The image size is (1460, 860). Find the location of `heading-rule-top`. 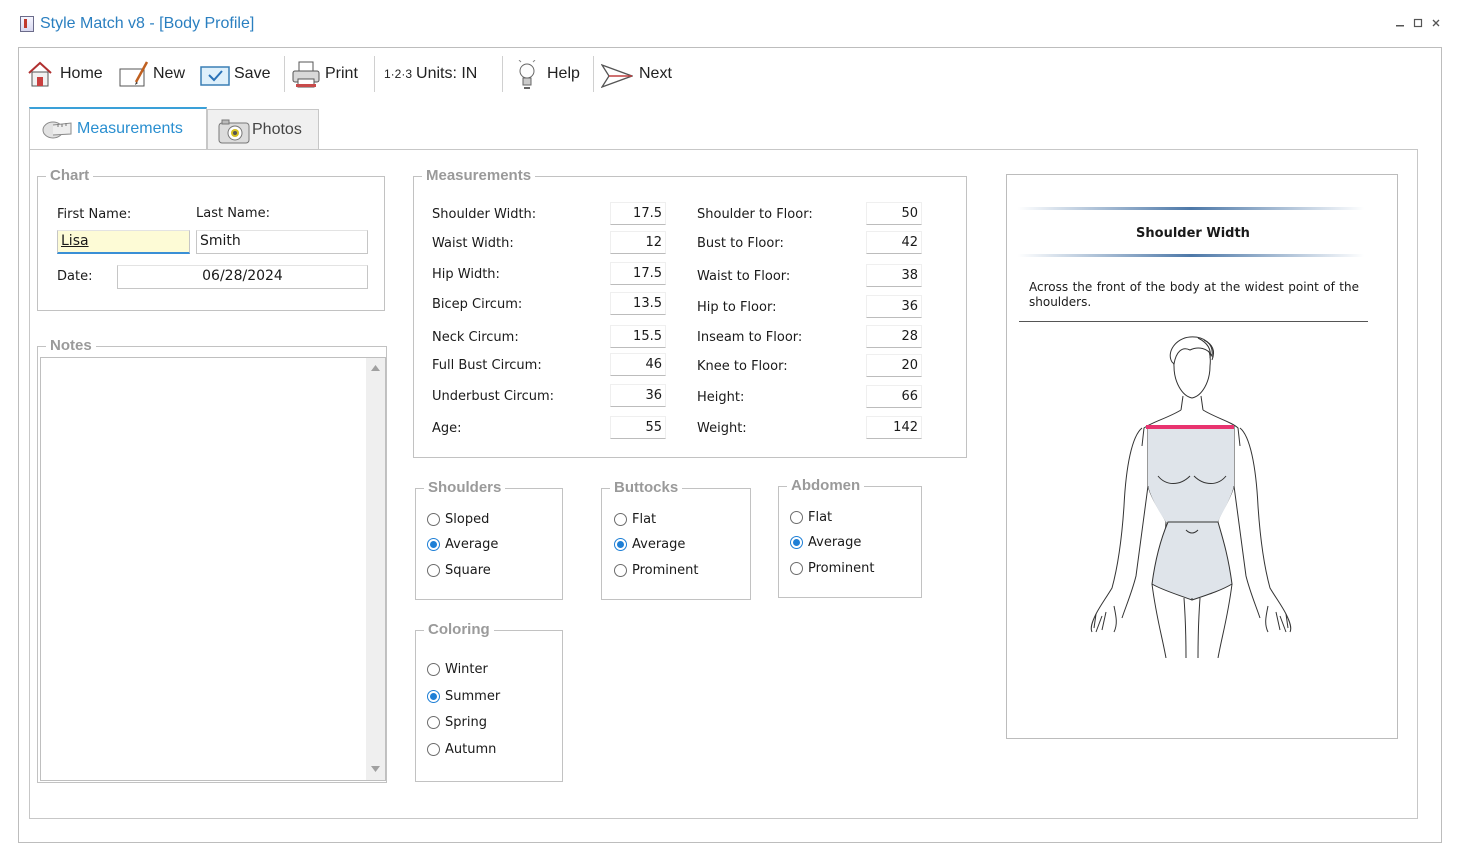

heading-rule-top is located at coordinates (1191, 208).